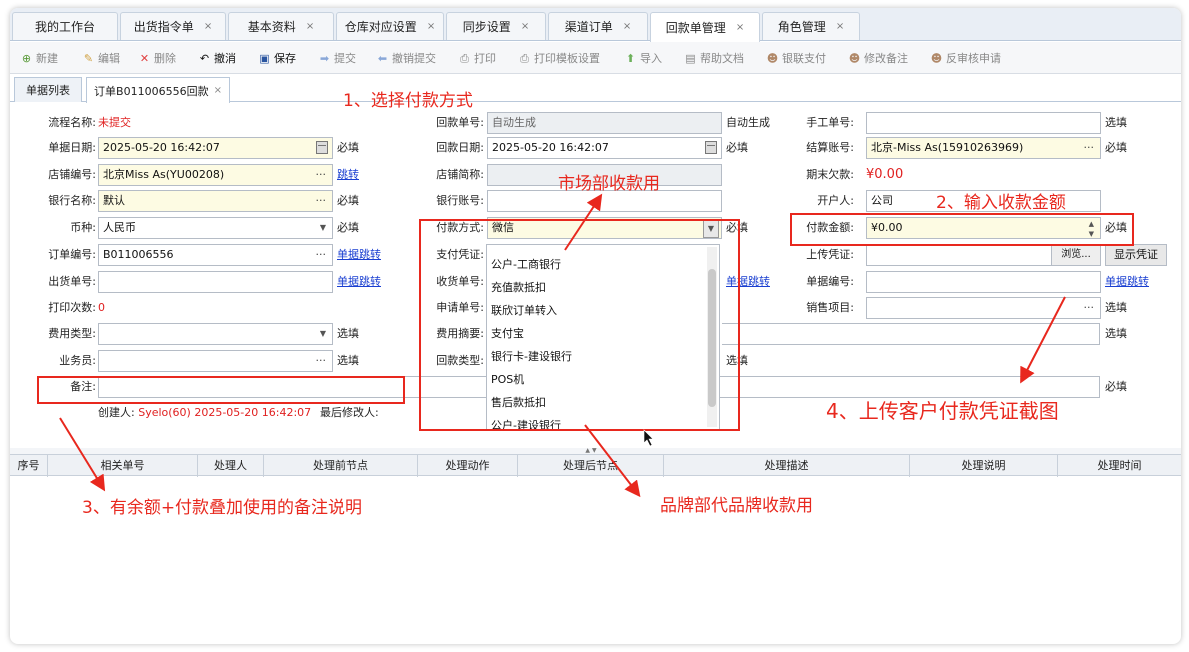 This screenshot has width=1189, height=652. What do you see at coordinates (1043, 340) in the screenshot?
I see `arrow-to-upload` at bounding box center [1043, 340].